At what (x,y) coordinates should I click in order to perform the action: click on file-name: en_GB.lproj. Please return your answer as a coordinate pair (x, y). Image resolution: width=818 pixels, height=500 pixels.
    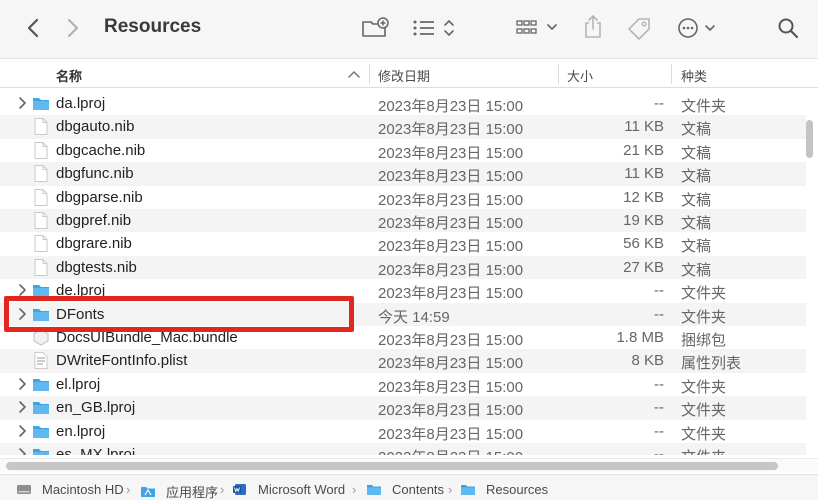
    Looking at the image, I should click on (96, 408).